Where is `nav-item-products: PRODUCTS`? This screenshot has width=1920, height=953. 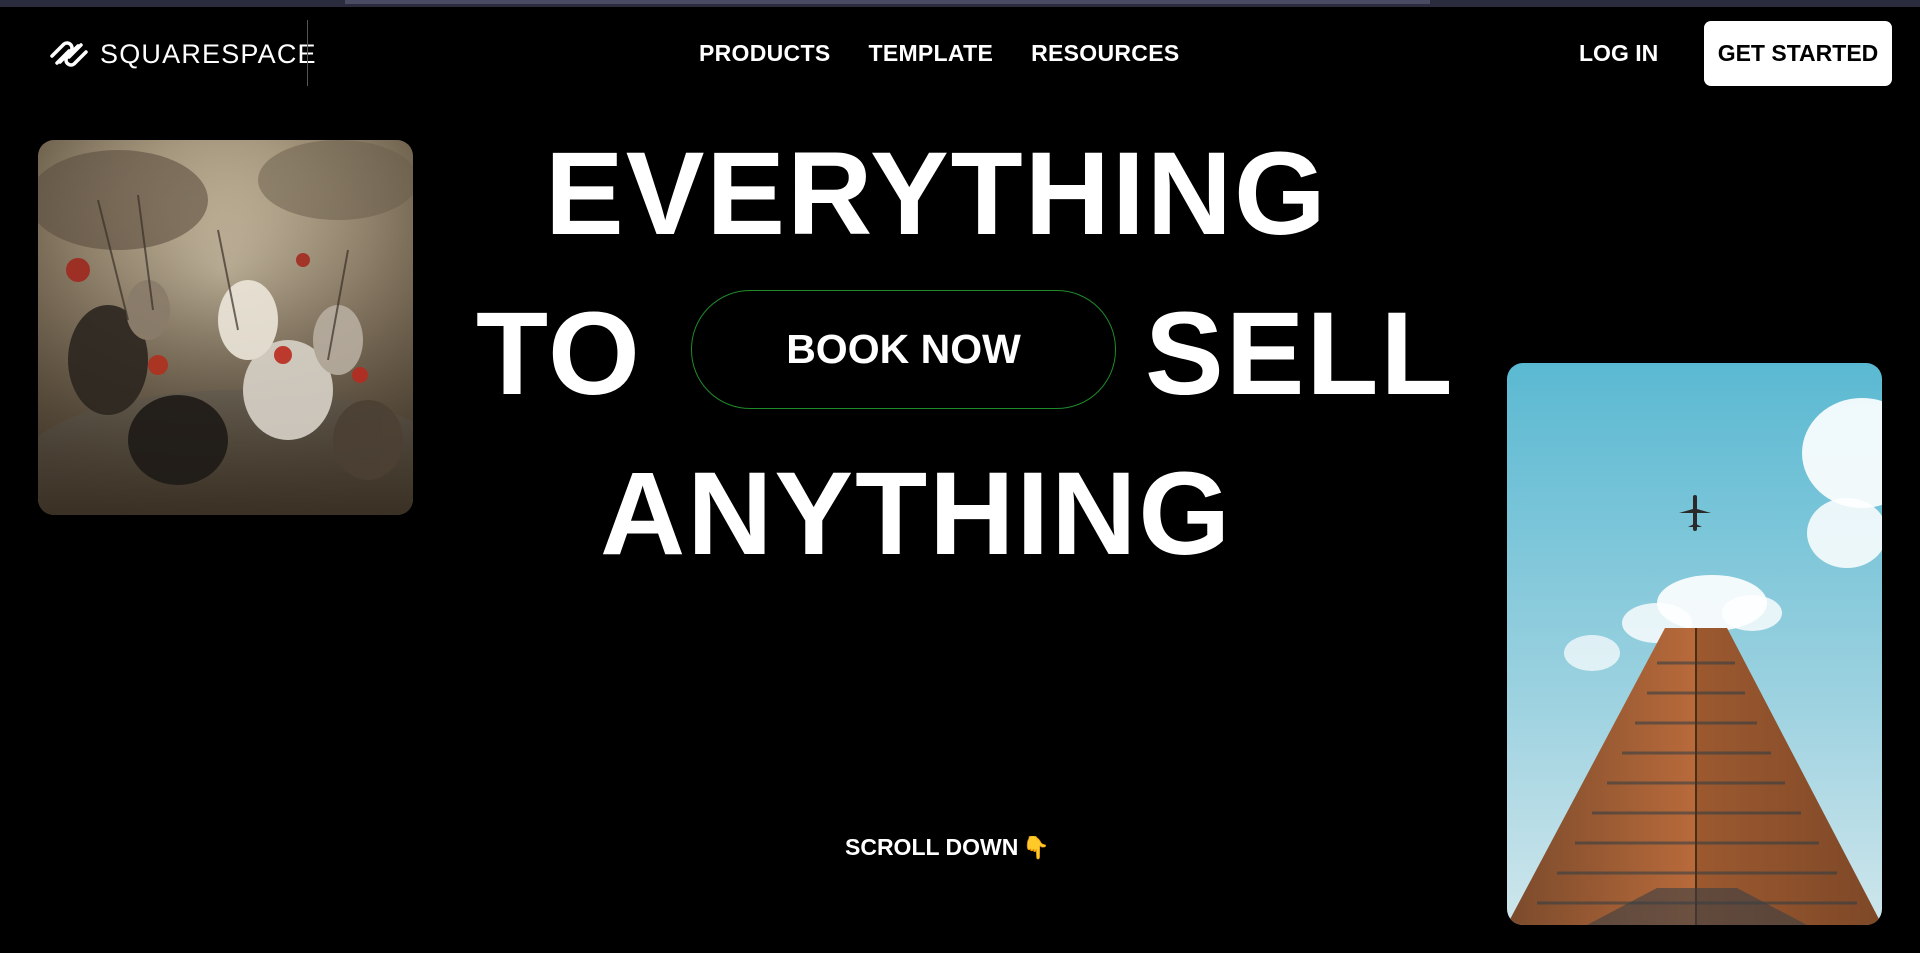
nav-item-products: PRODUCTS is located at coordinates (764, 53).